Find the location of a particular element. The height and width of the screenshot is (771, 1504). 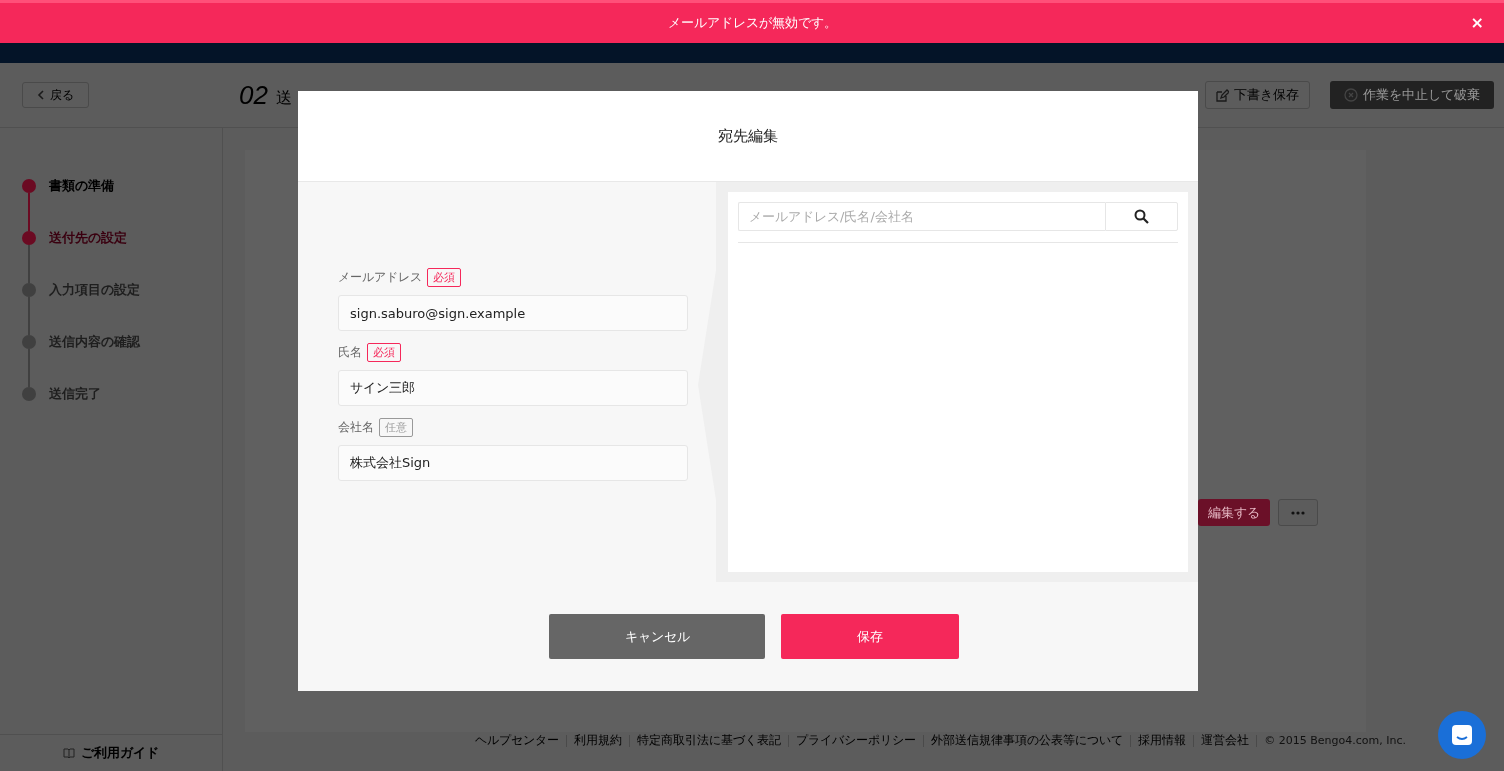

step-label: 書類の準備 is located at coordinates (81, 186).